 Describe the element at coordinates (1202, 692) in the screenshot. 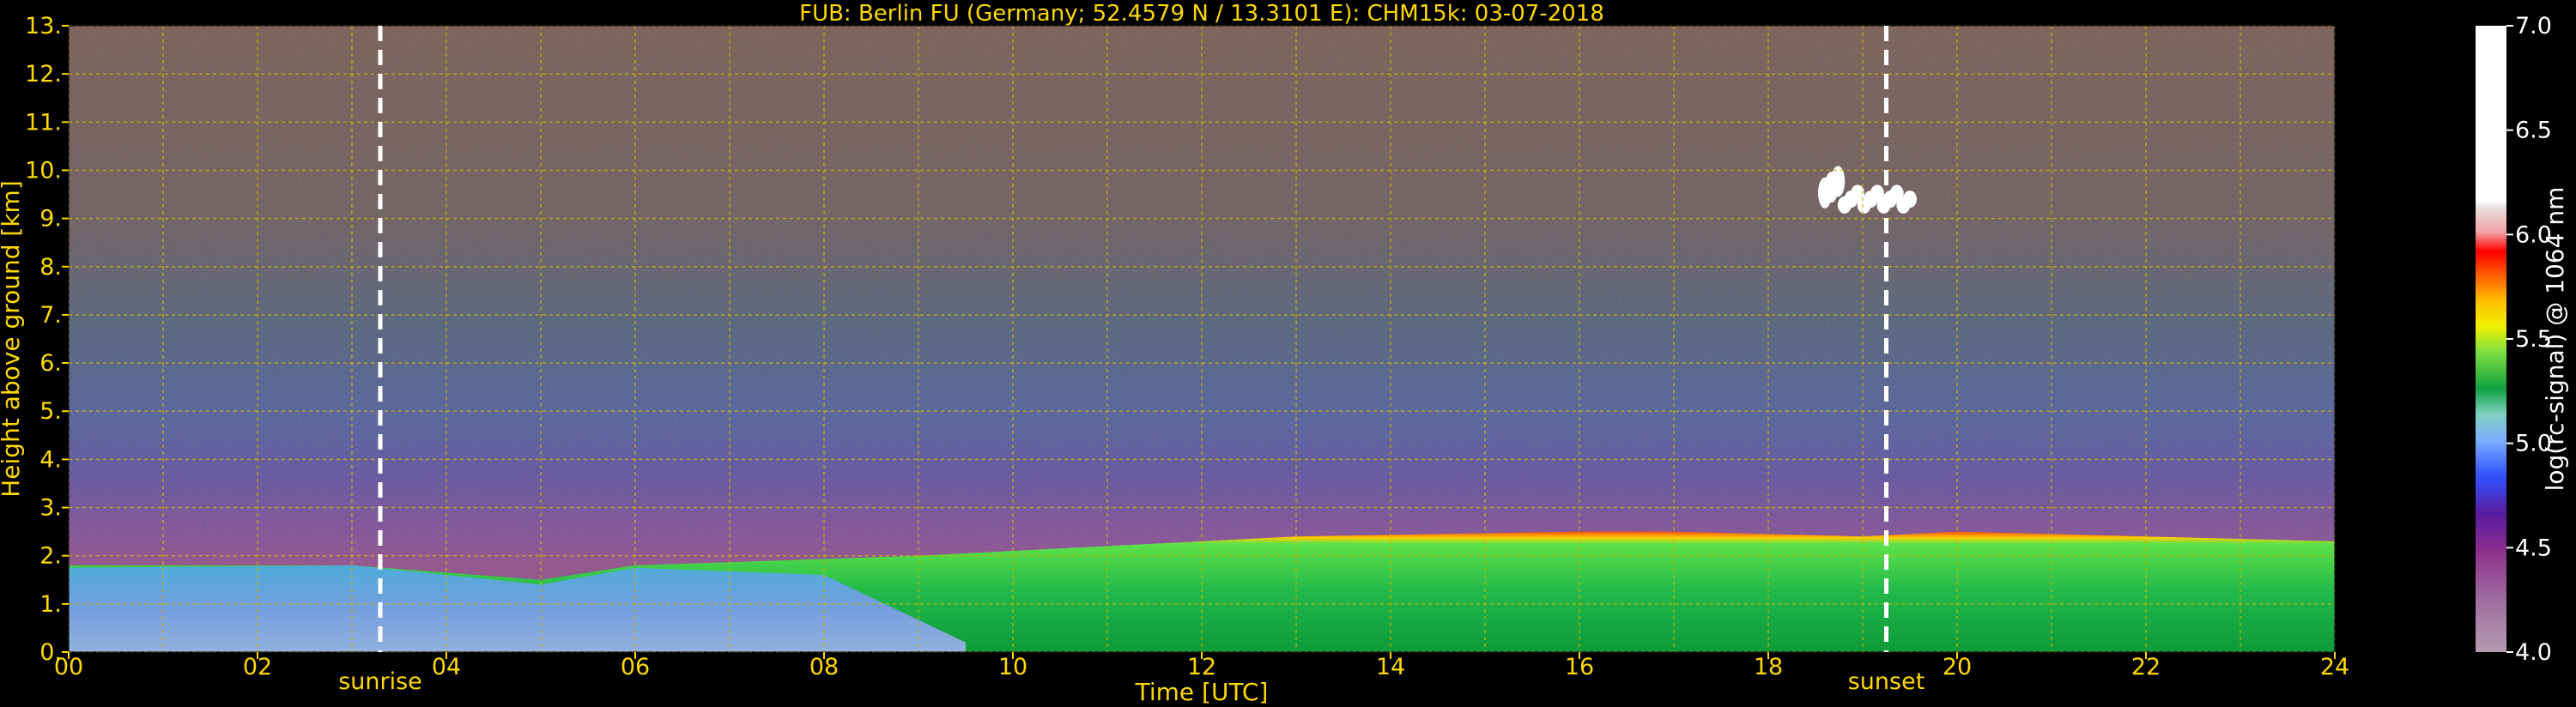

I see `x-axis-label: Time [UTC]` at that location.